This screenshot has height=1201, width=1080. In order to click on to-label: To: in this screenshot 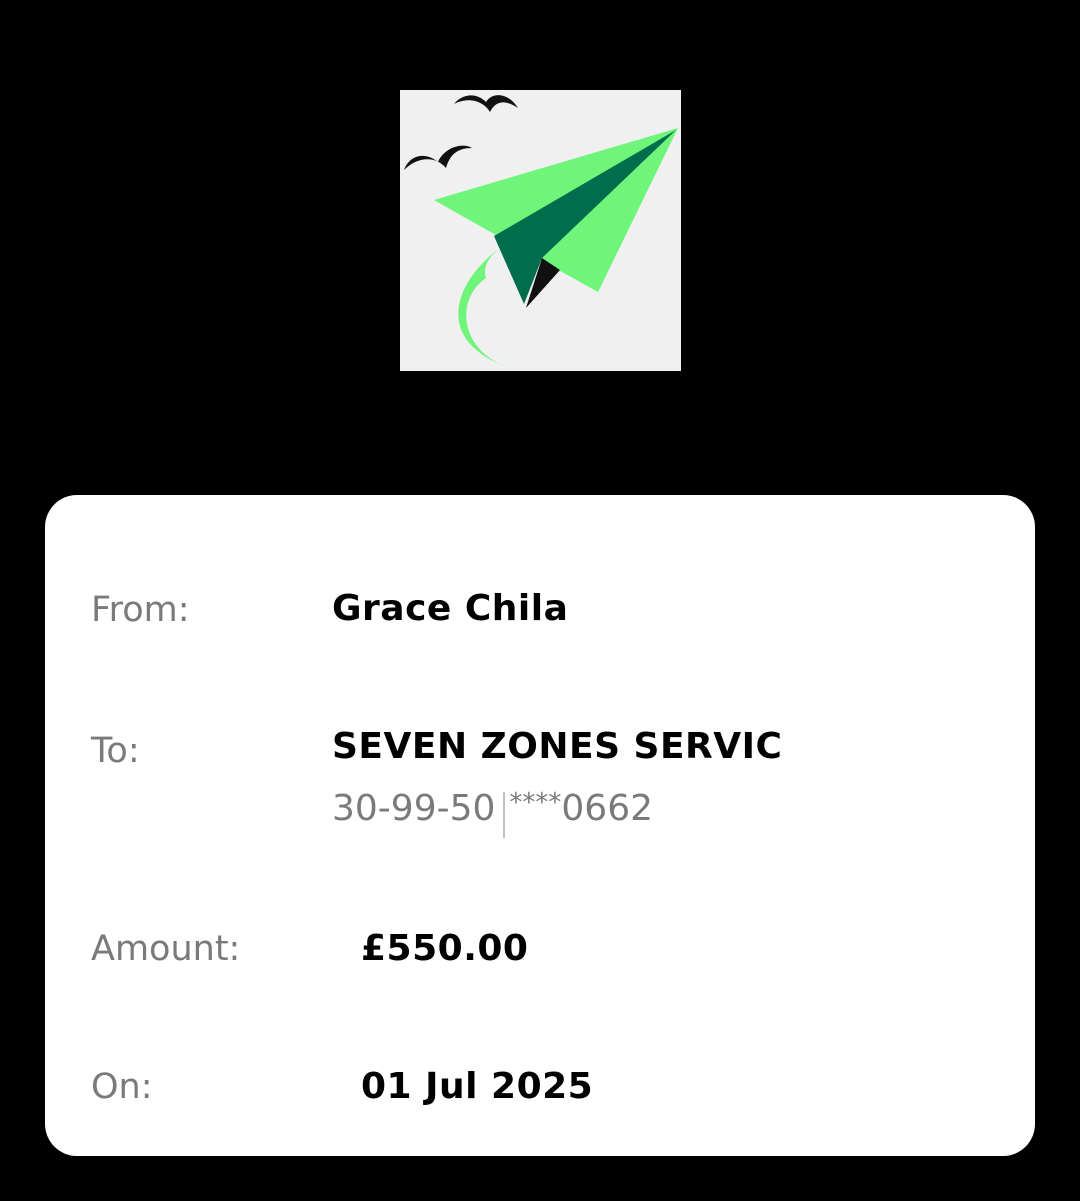, I will do `click(115, 751)`.